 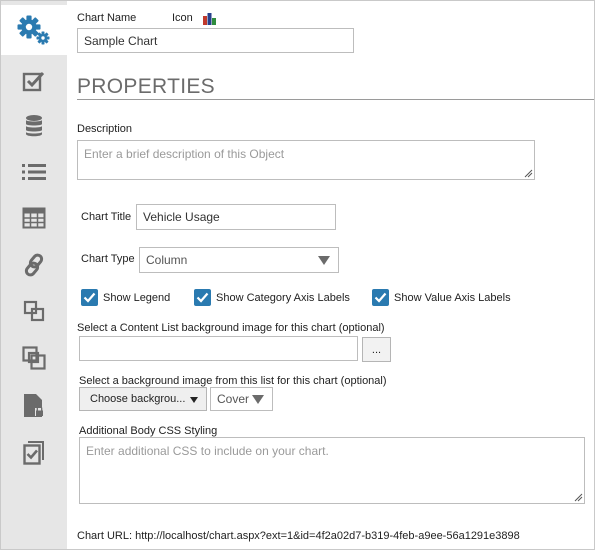 What do you see at coordinates (239, 260) in the screenshot?
I see `chart-type-select: Column` at bounding box center [239, 260].